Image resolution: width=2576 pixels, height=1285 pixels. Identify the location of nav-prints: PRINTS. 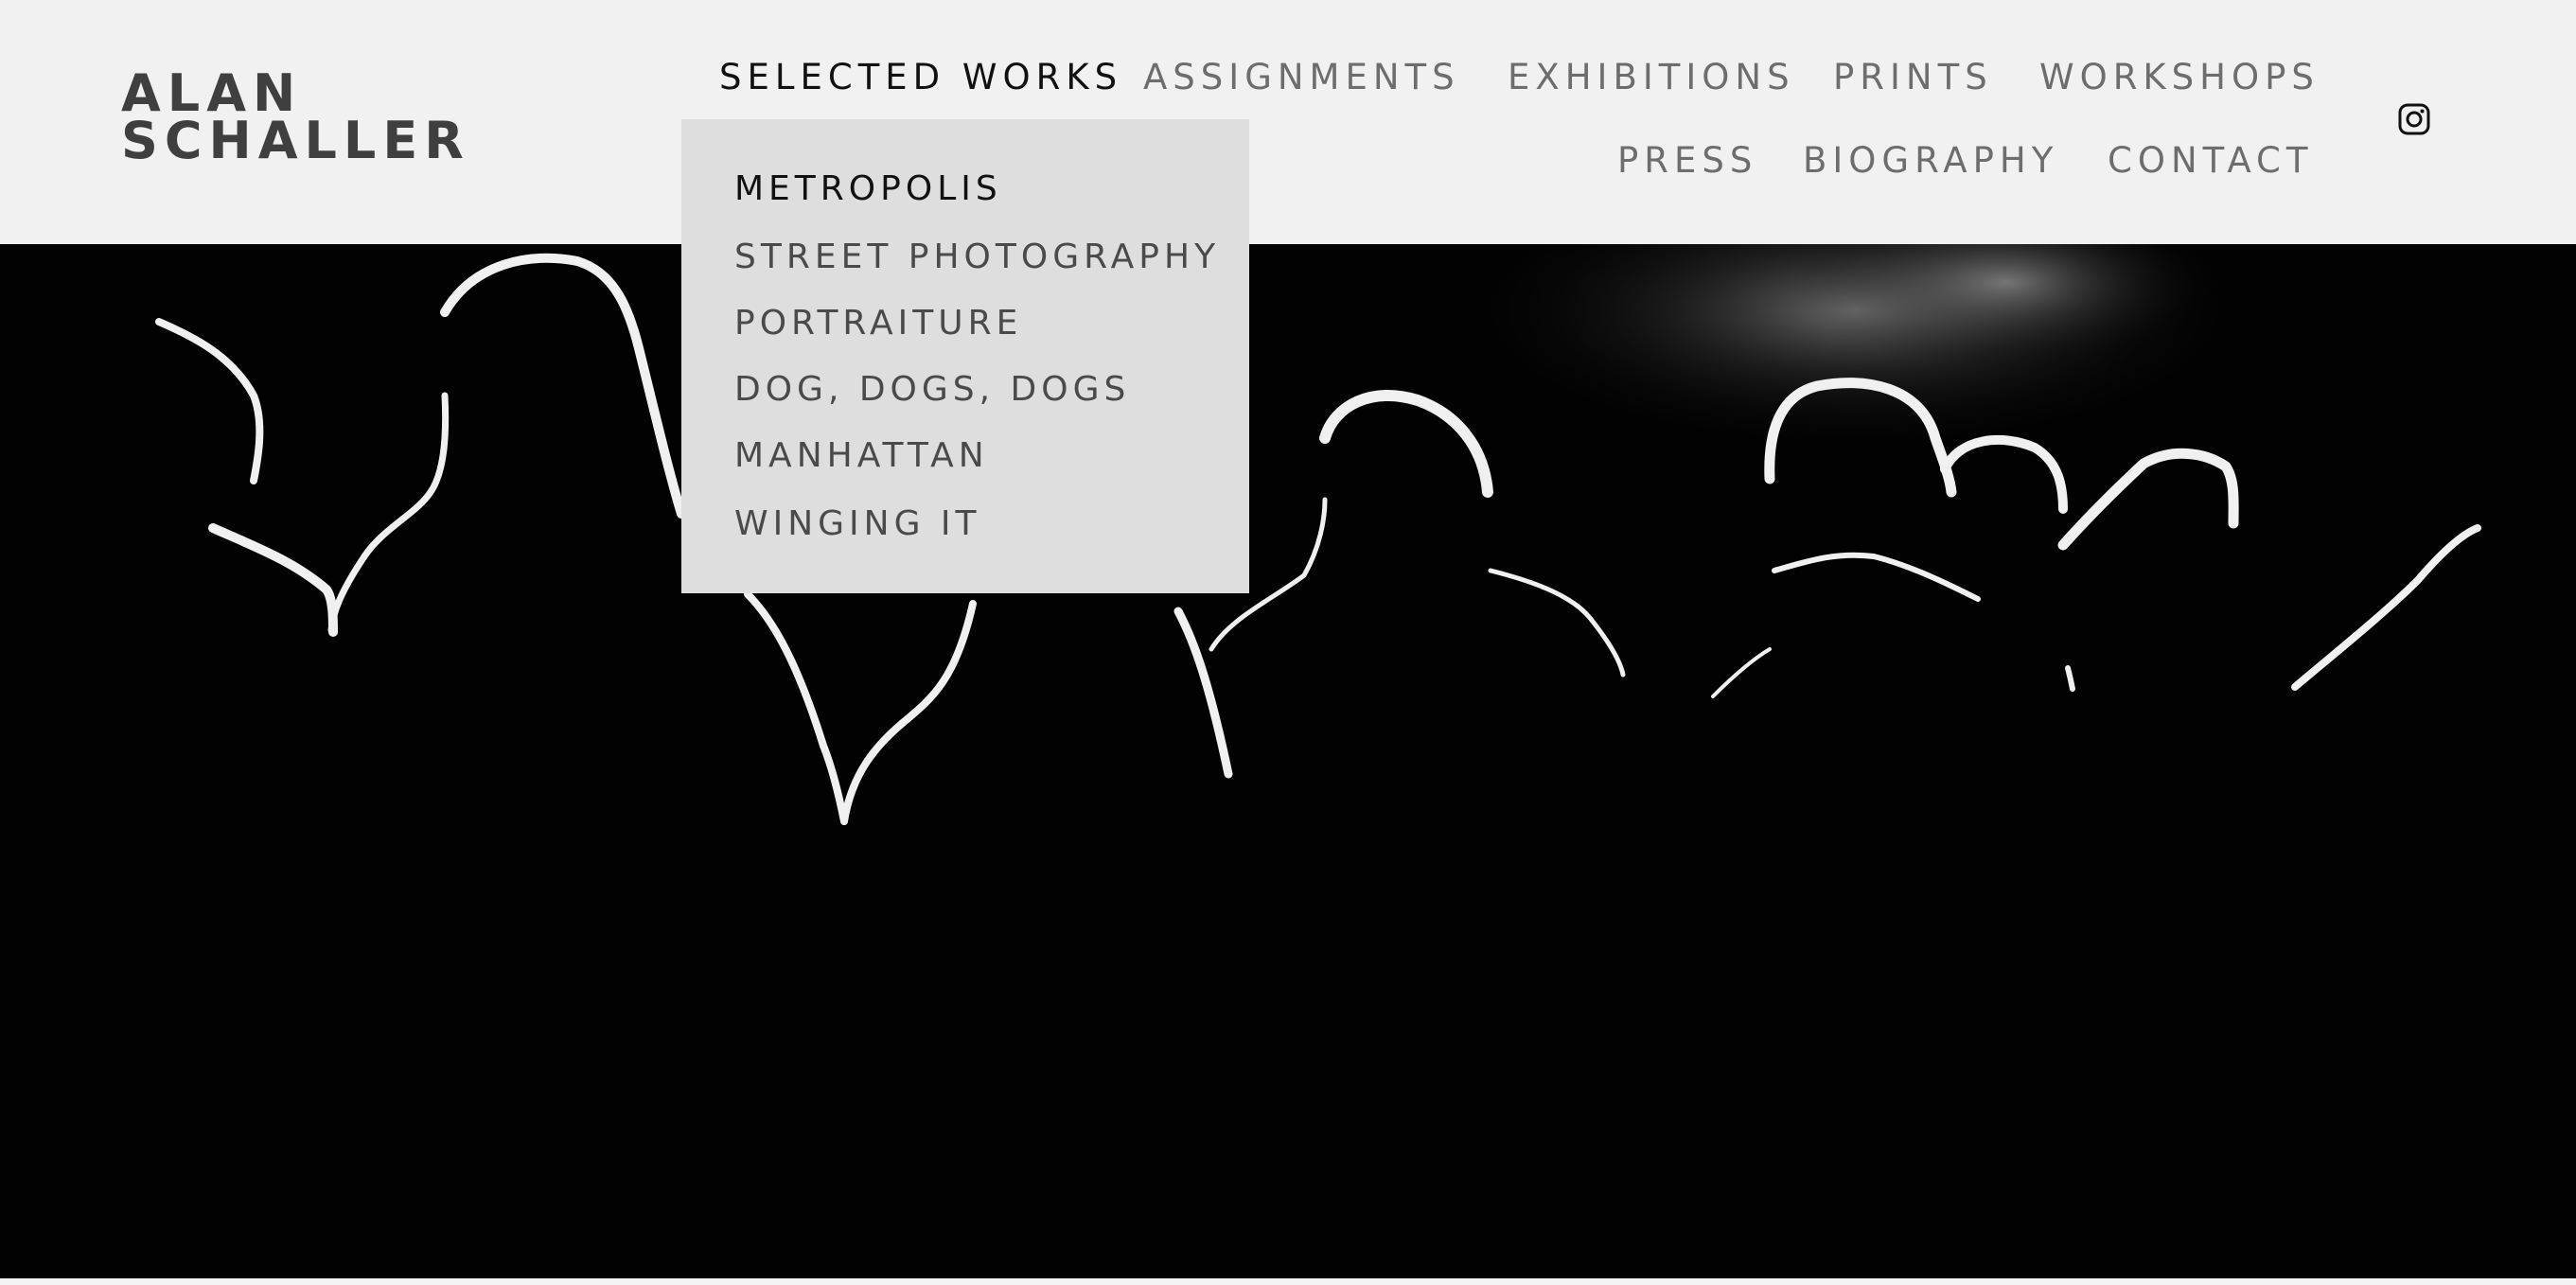
(1913, 77).